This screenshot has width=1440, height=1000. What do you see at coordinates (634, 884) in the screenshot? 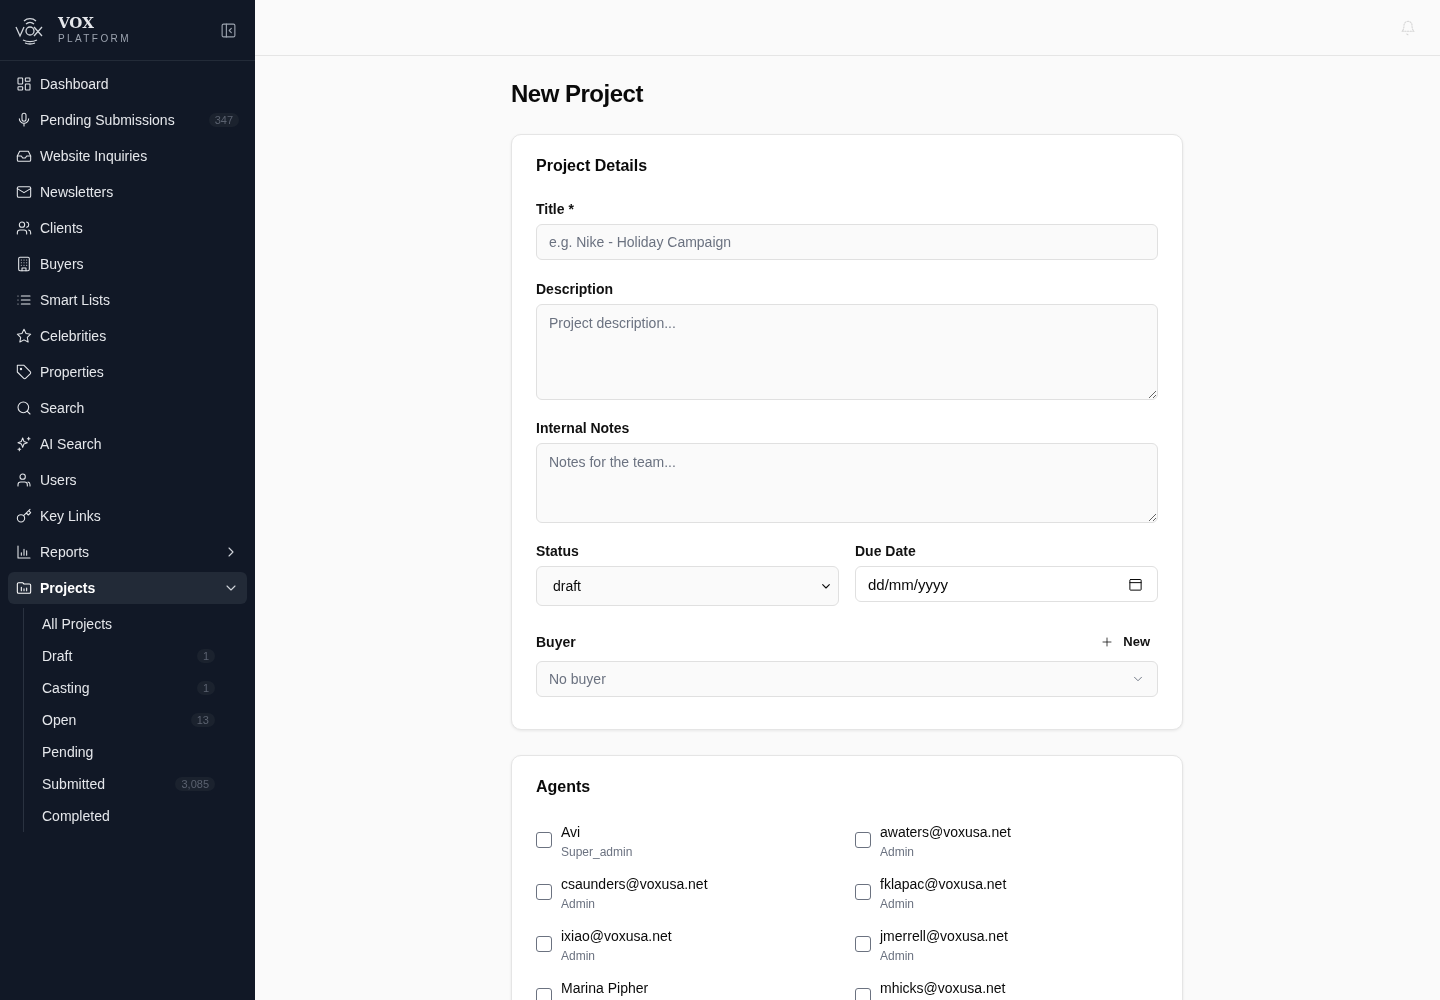
I see `agent-name: csaunders@voxusa.net` at bounding box center [634, 884].